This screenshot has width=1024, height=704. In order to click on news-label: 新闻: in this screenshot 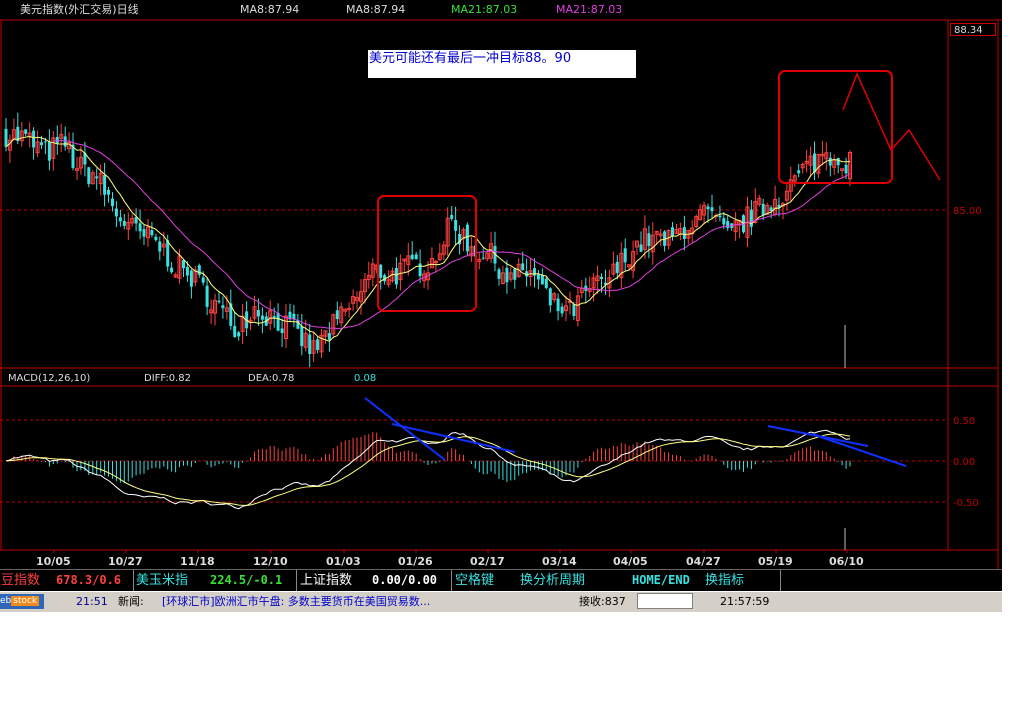, I will do `click(131, 601)`.